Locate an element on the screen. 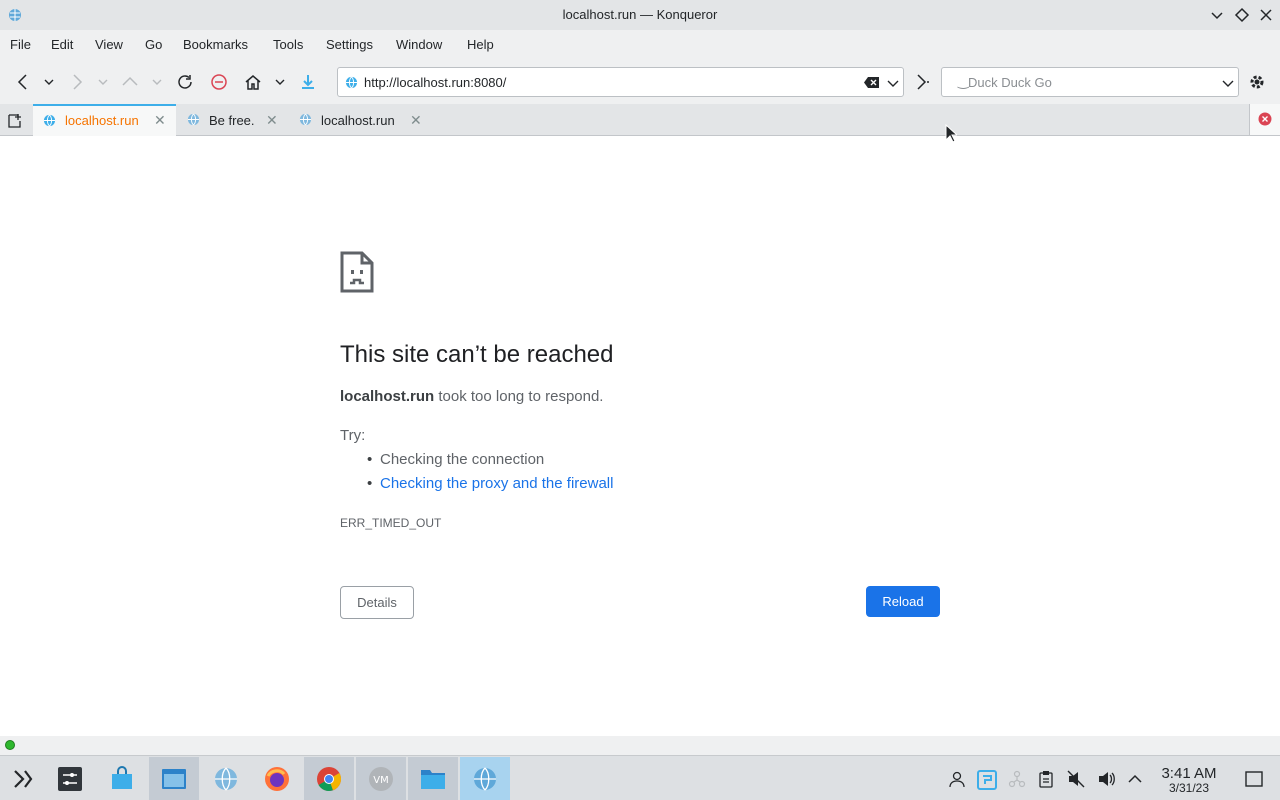 This screenshot has height=800, width=1280. system-settings-icon is located at coordinates (70, 779).